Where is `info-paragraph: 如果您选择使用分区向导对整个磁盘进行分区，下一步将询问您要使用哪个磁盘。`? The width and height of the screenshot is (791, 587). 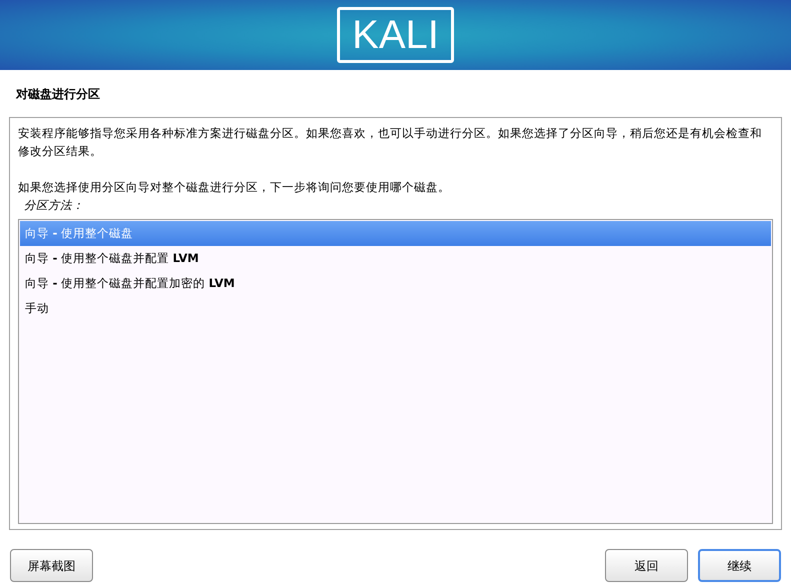 info-paragraph: 如果您选择使用分区向导对整个磁盘进行分区，下一步将询问您要使用哪个磁盘。 is located at coordinates (234, 187).